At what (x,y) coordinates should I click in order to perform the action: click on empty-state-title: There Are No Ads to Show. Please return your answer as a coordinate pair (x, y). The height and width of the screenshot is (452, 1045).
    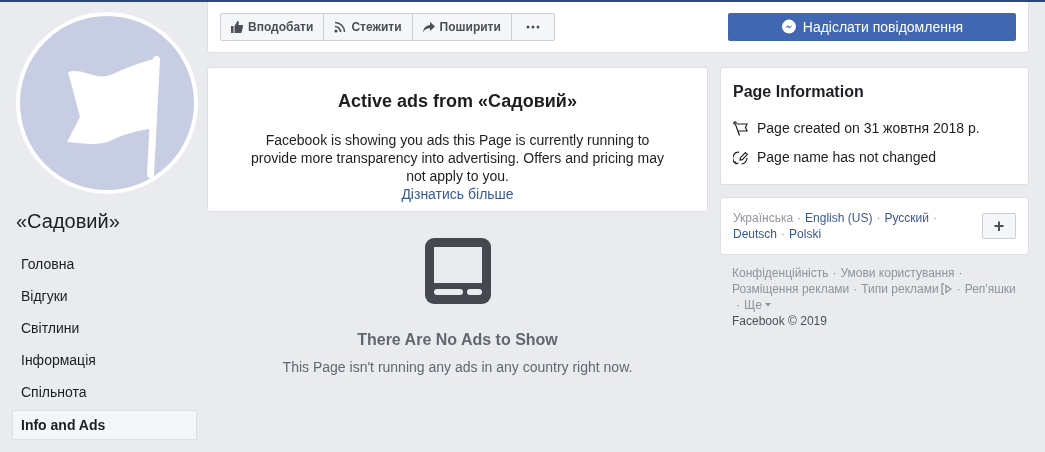
    Looking at the image, I should click on (457, 340).